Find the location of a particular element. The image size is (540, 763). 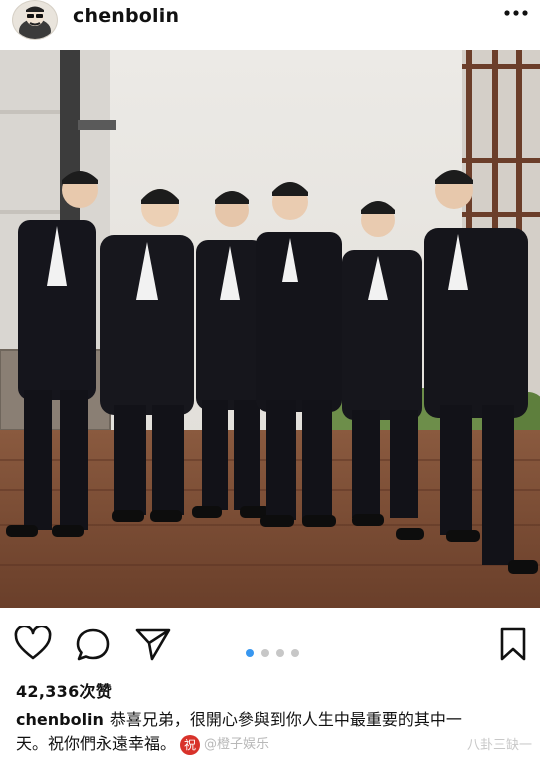

comment-bubble-icon is located at coordinates (93, 644).